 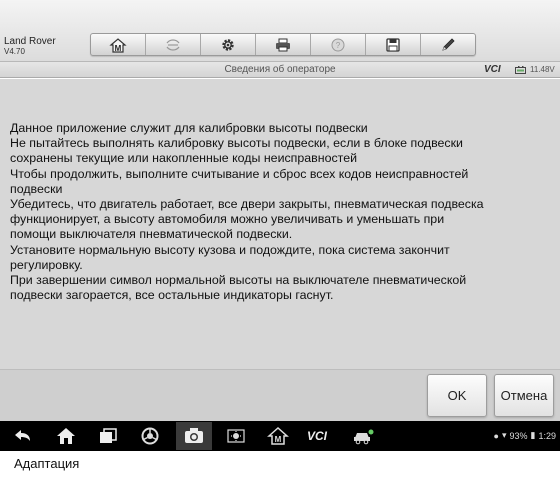 I want to click on page-title: Сведения об операторе, so click(x=280, y=69).